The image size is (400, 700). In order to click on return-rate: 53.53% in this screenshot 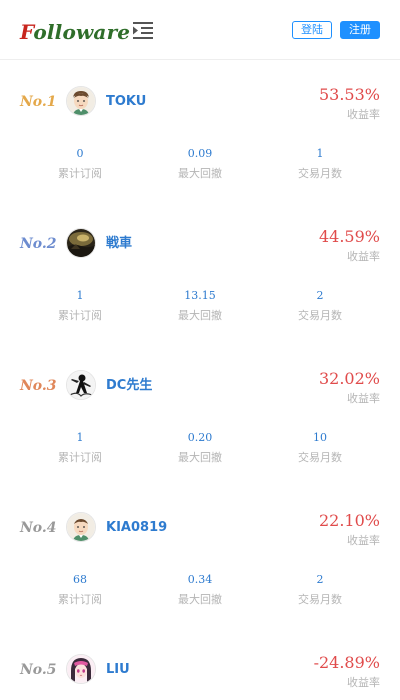, I will do `click(349, 94)`.